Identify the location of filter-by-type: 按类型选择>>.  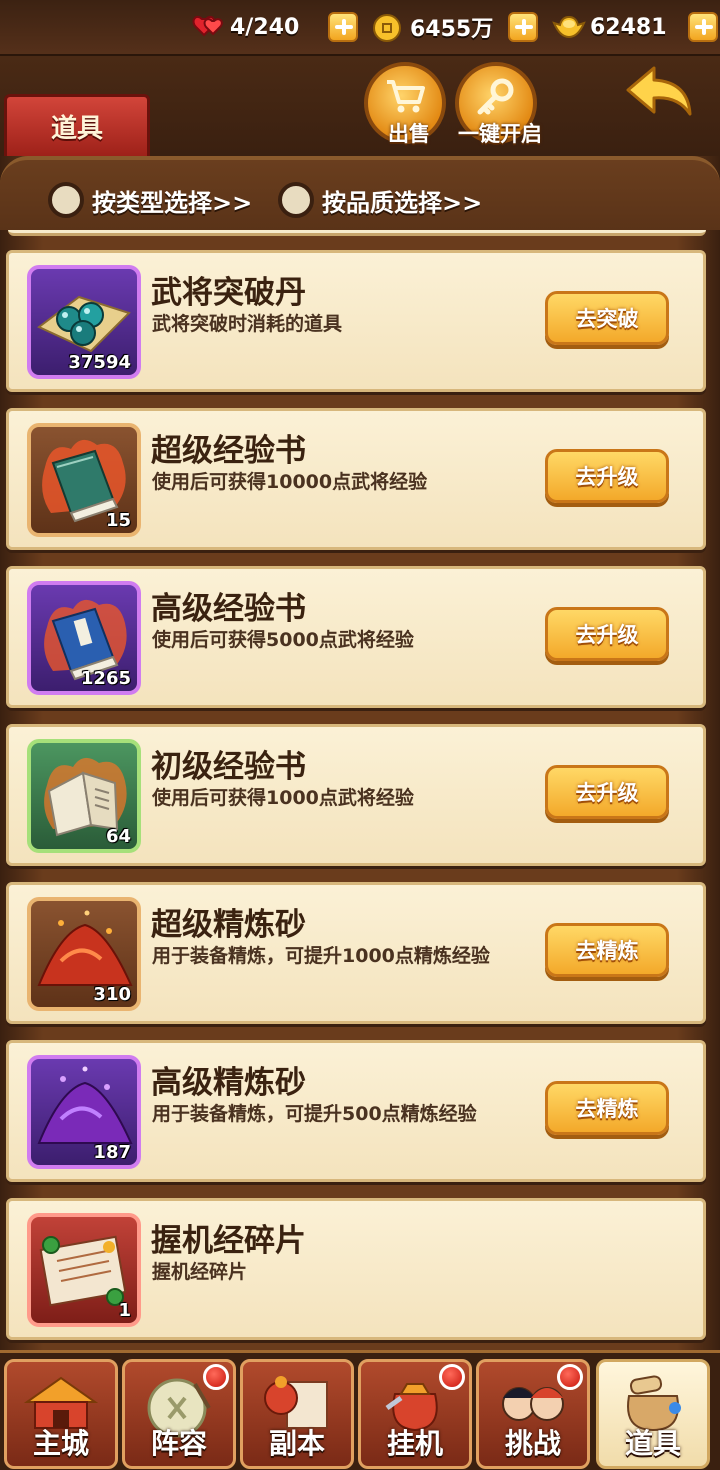
(150, 200).